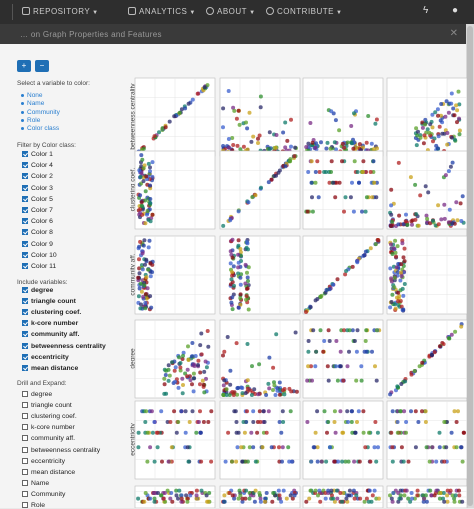 This screenshot has width=474, height=509. Describe the element at coordinates (32, 103) in the screenshot. I see `color-option-1: Name` at that location.